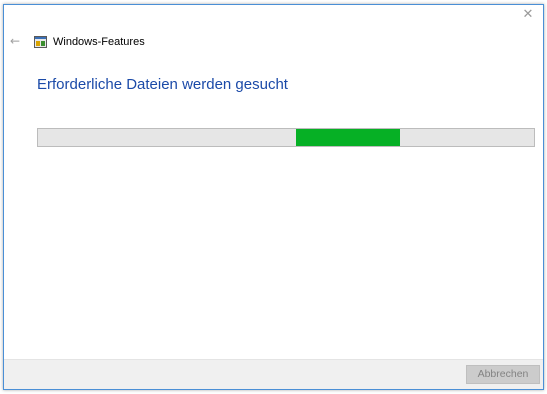 The height and width of the screenshot is (394, 547). I want to click on window-title: Windows-Features, so click(99, 42).